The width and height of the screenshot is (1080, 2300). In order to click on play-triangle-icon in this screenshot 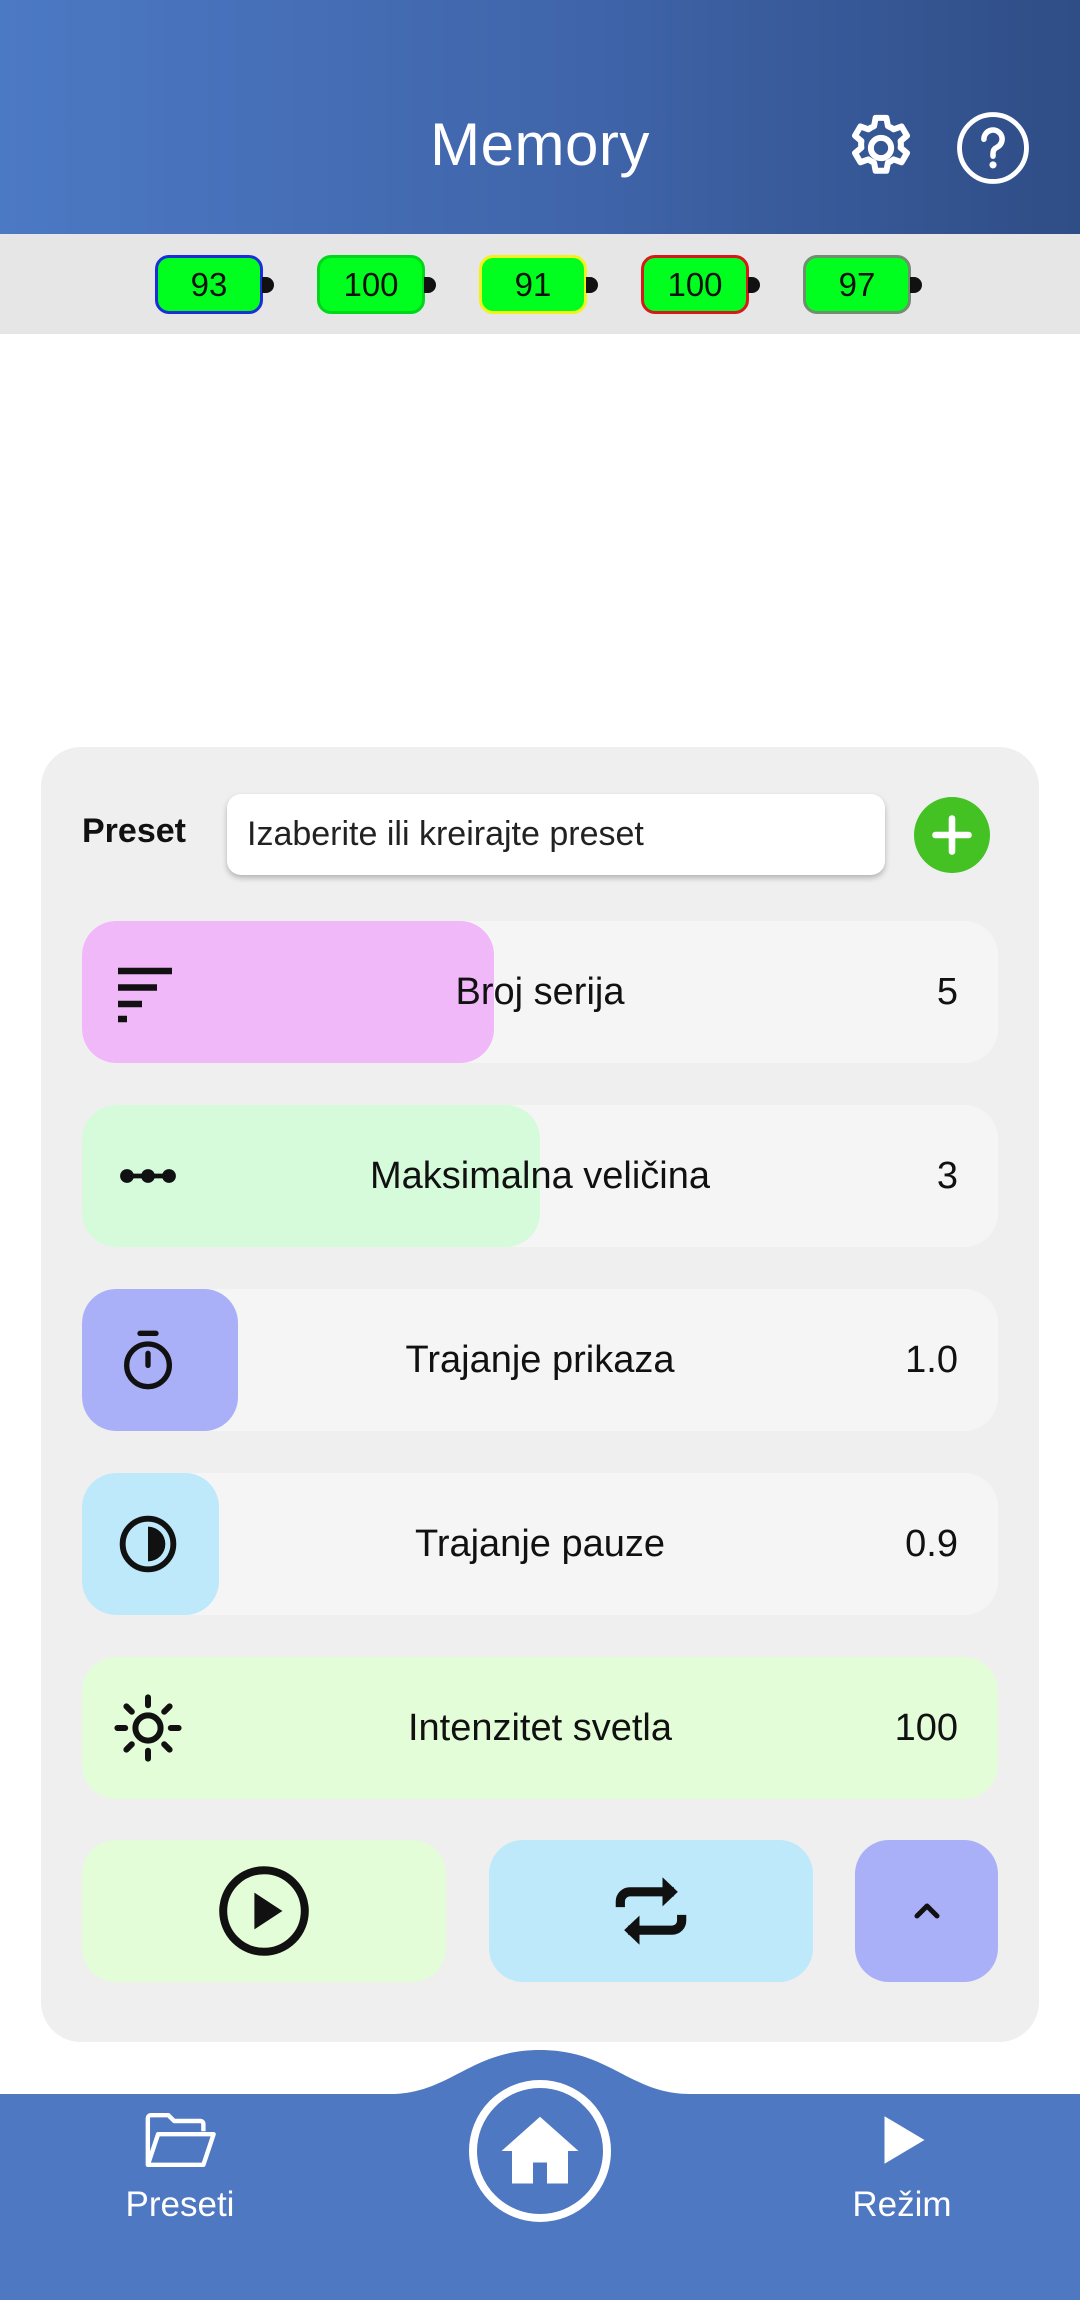, I will do `click(904, 2140)`.